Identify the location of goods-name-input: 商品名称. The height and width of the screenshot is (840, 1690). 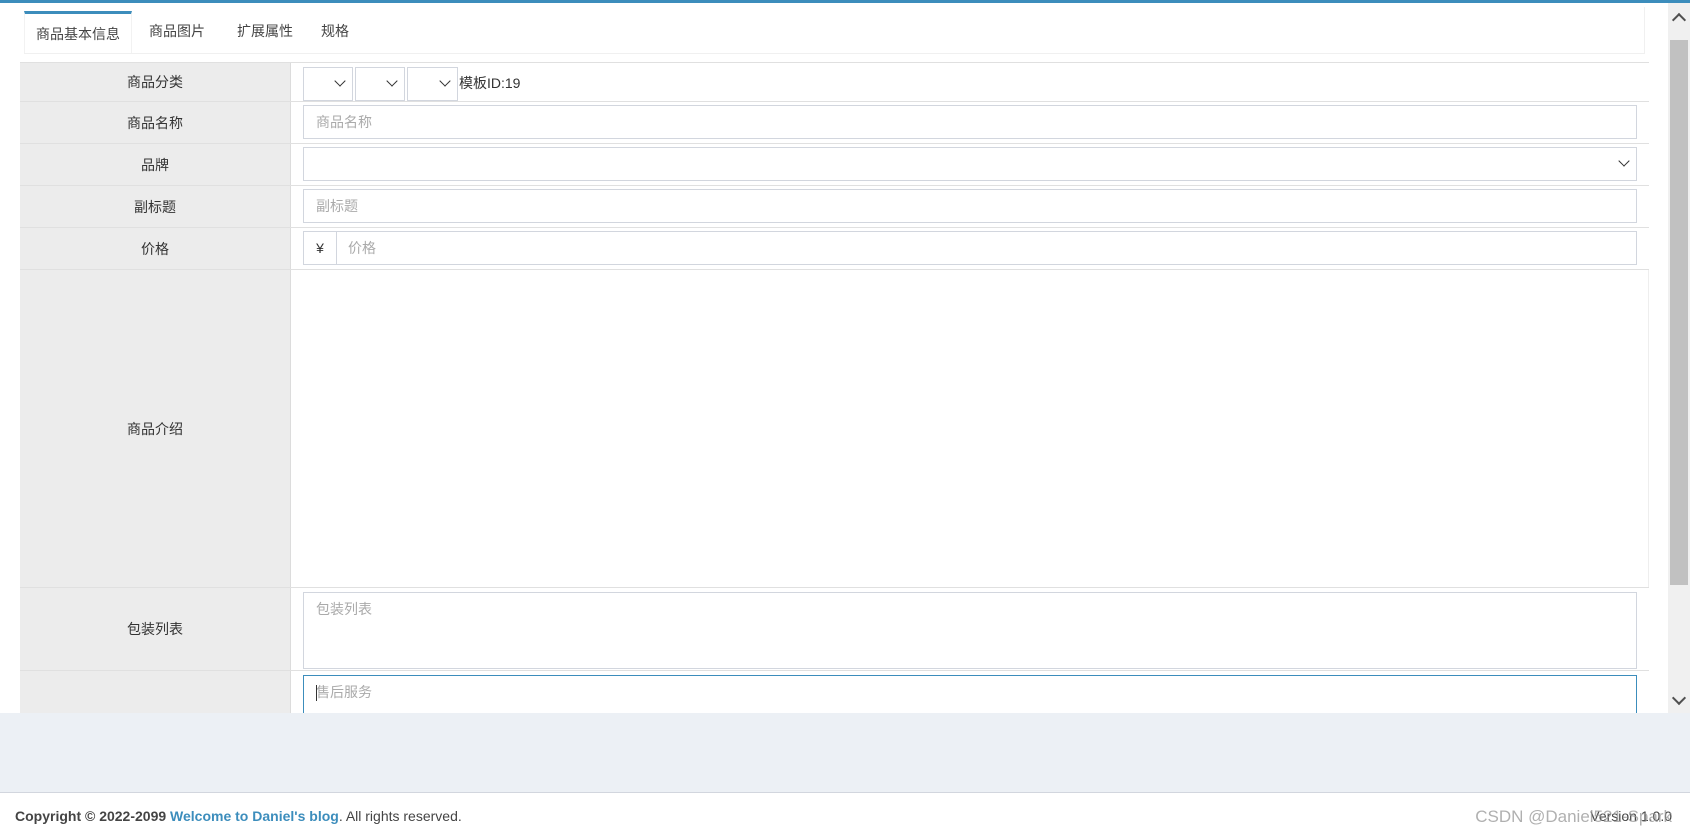
(970, 122).